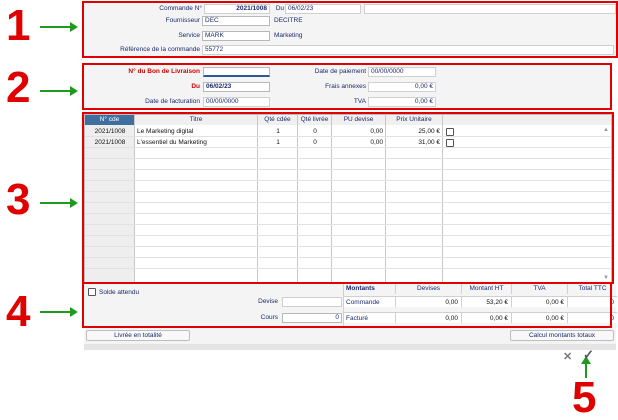 The width and height of the screenshot is (618, 420). I want to click on service-code-field: MARK, so click(236, 36).